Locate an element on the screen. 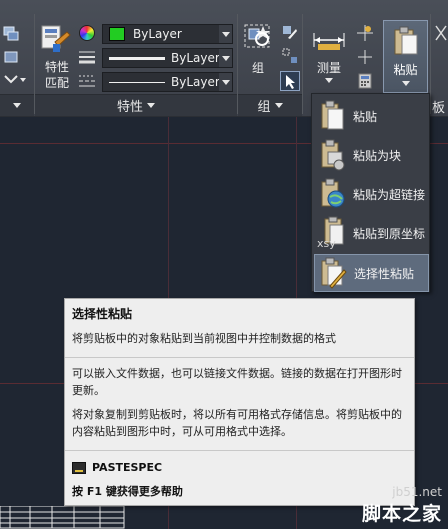  menu-item-paste-as-block: 粘贴为块 is located at coordinates (371, 155).